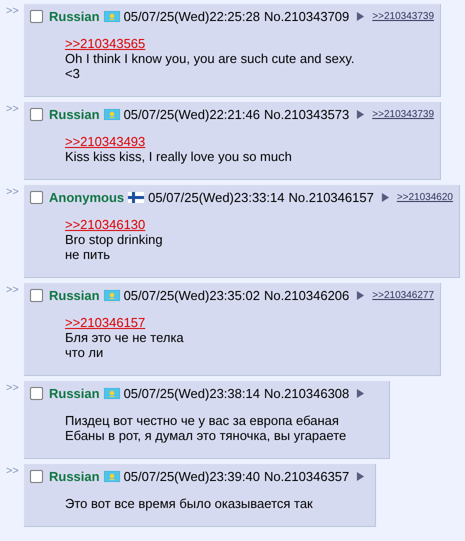 The width and height of the screenshot is (465, 541). What do you see at coordinates (192, 114) in the screenshot?
I see `post-datetime: 05/07/25(Wed)22:21:46` at bounding box center [192, 114].